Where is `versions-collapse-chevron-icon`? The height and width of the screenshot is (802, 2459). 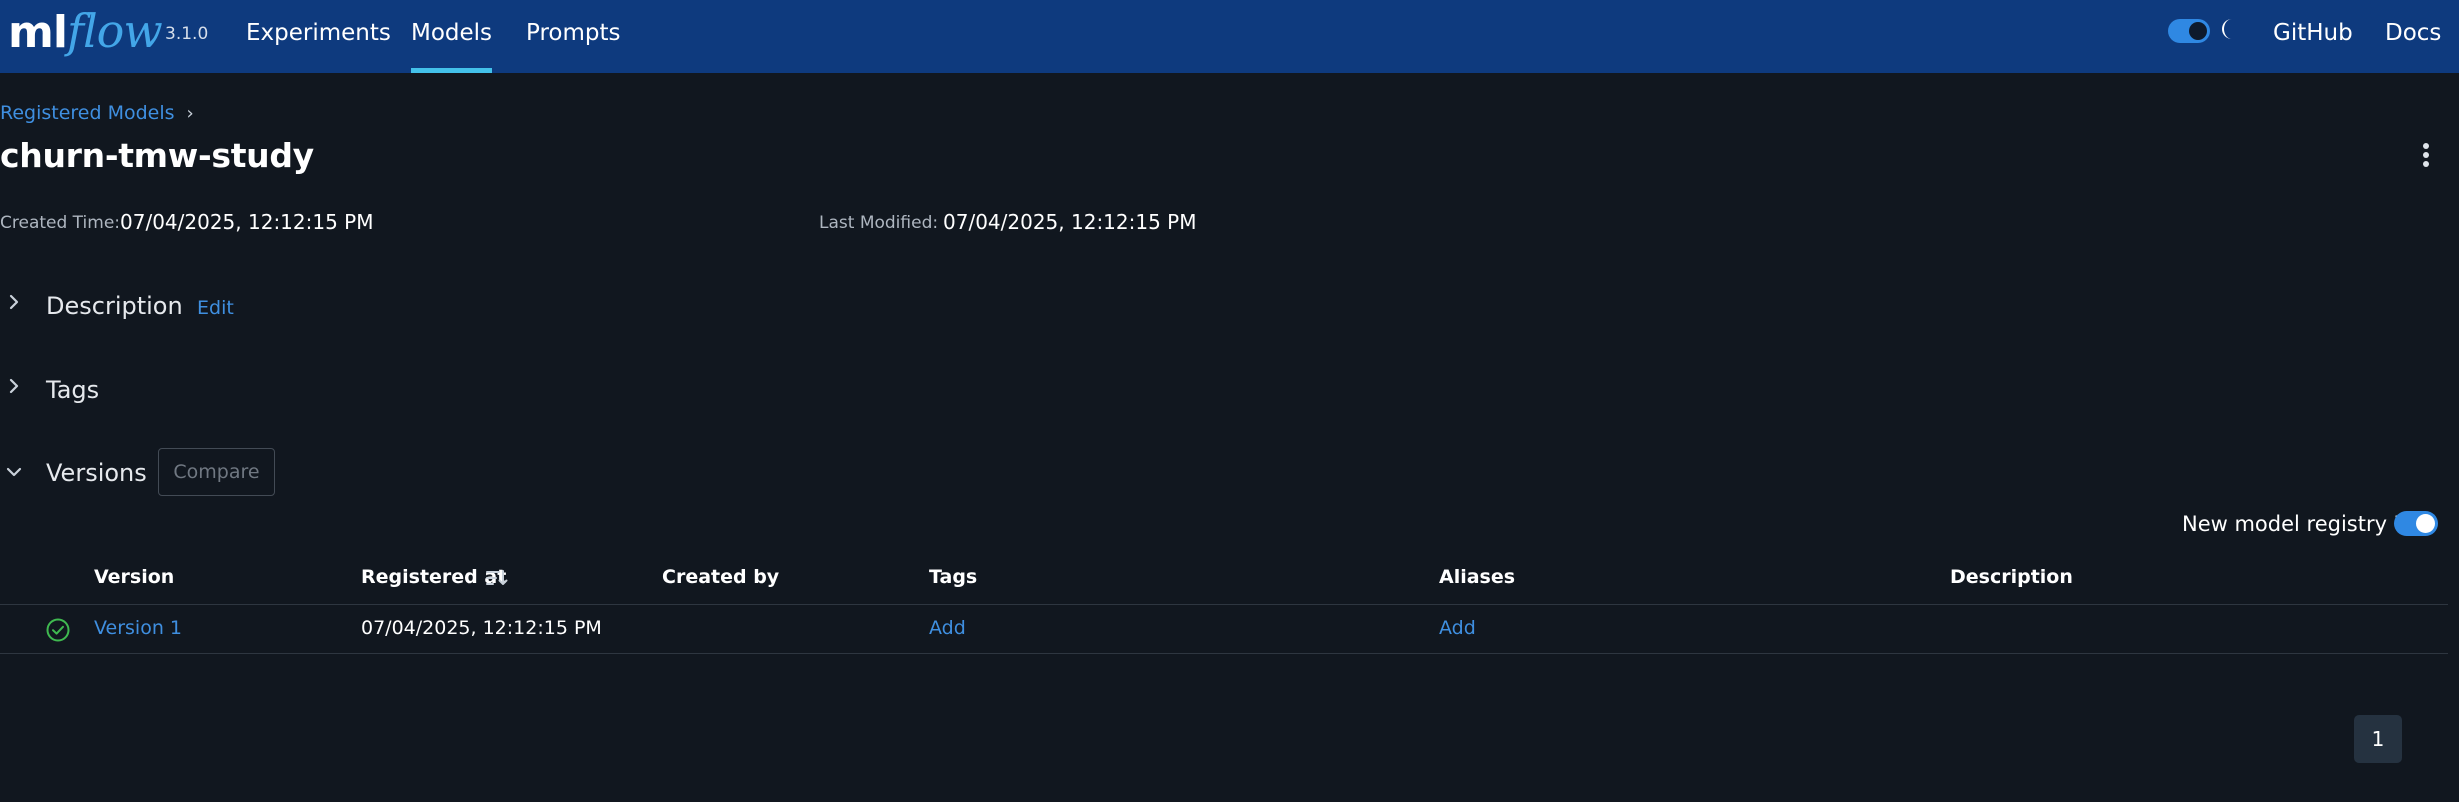 versions-collapse-chevron-icon is located at coordinates (14, 472).